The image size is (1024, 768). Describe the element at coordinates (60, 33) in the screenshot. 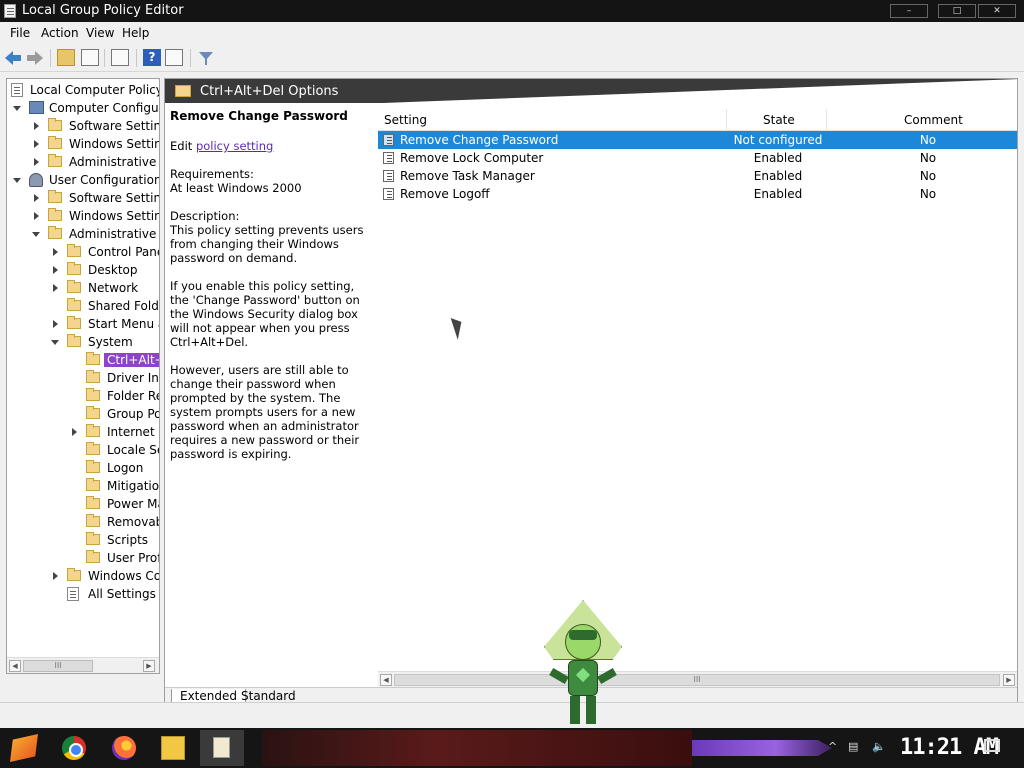

I see `menu-action: Action` at that location.